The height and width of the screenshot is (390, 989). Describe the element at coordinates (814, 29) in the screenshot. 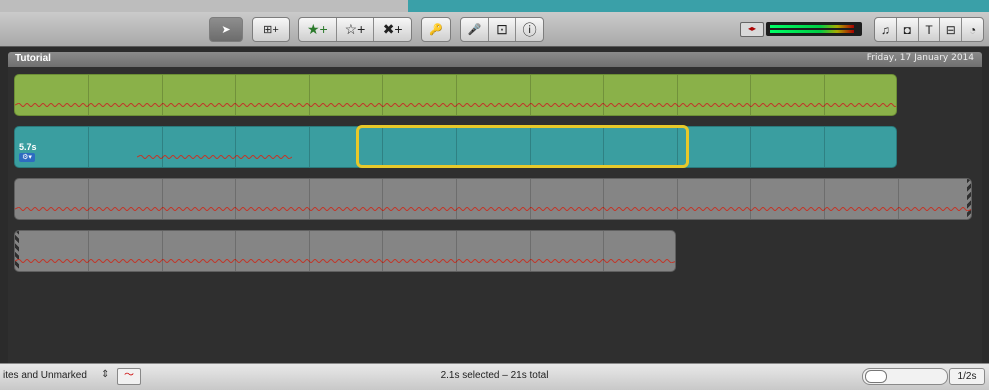

I see `audio-level-meter` at that location.